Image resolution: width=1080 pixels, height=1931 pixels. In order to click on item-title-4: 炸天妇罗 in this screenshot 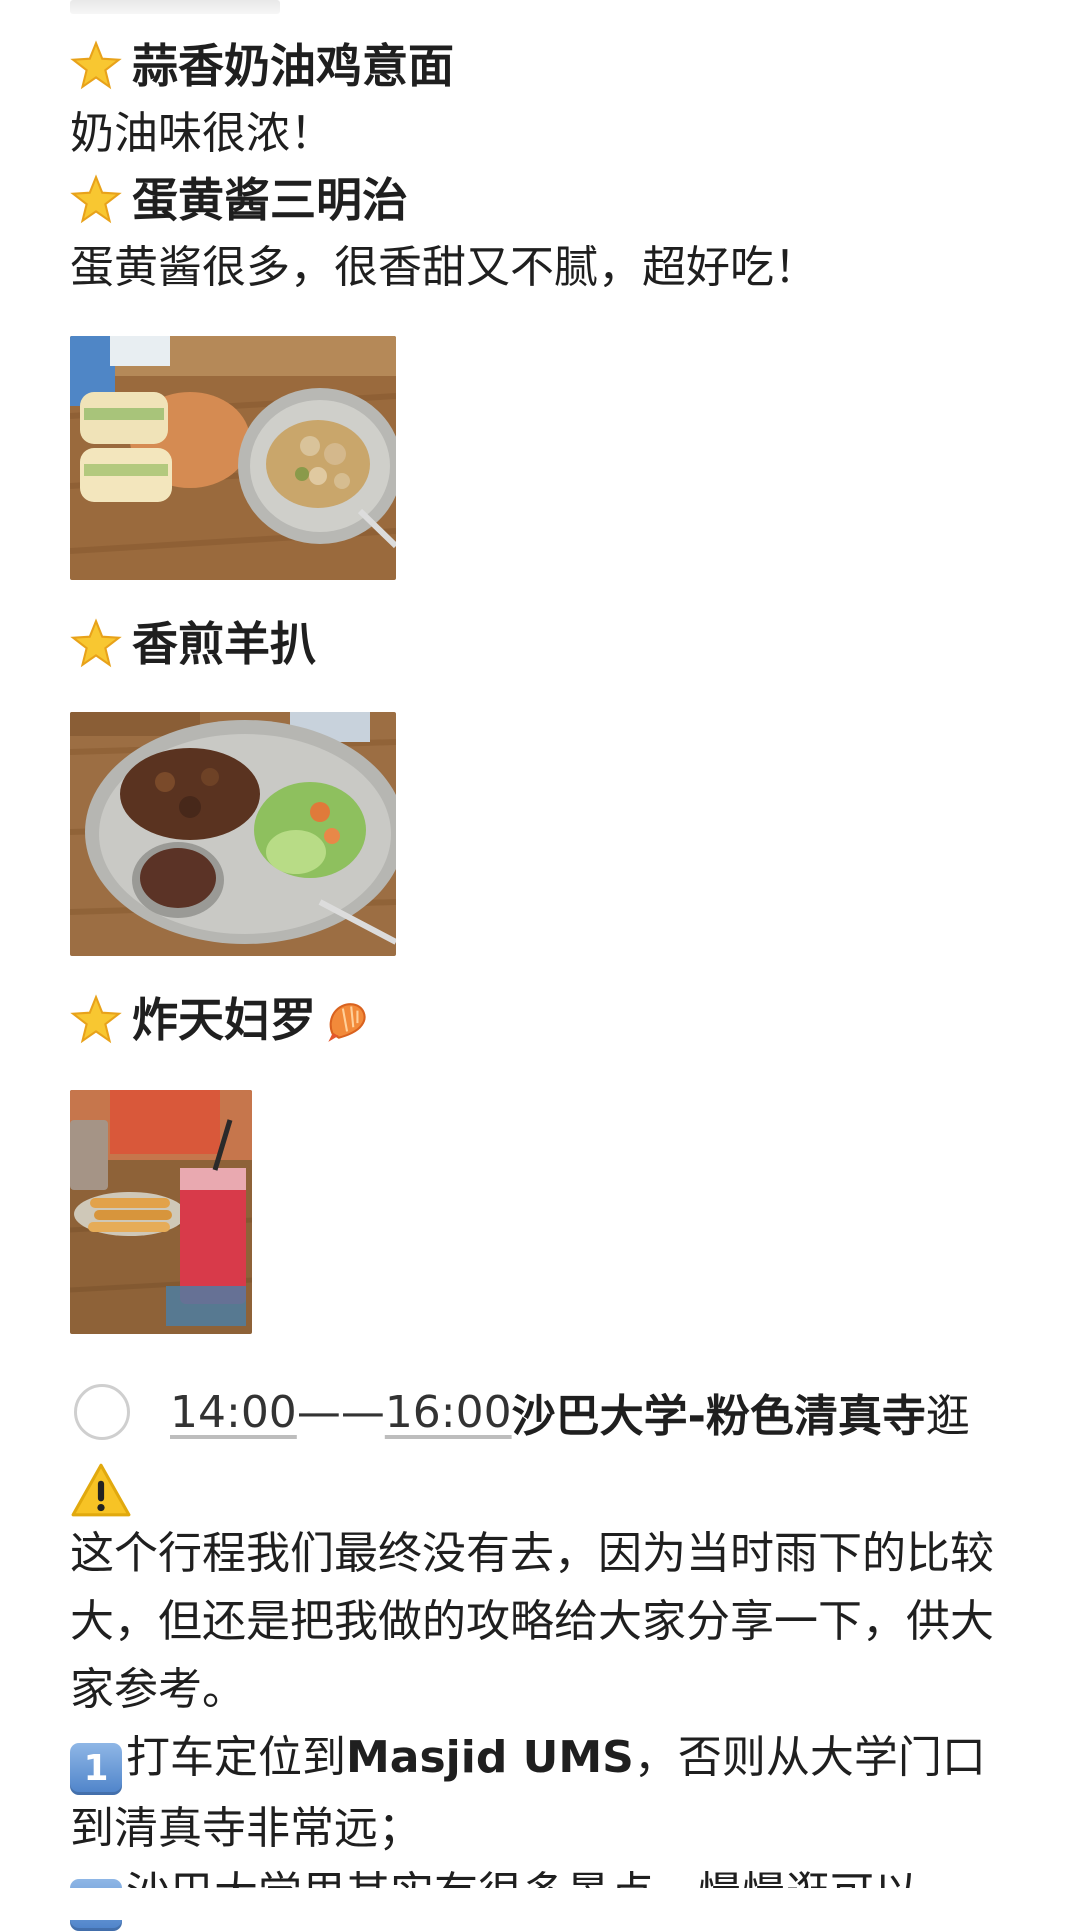, I will do `click(221, 1020)`.